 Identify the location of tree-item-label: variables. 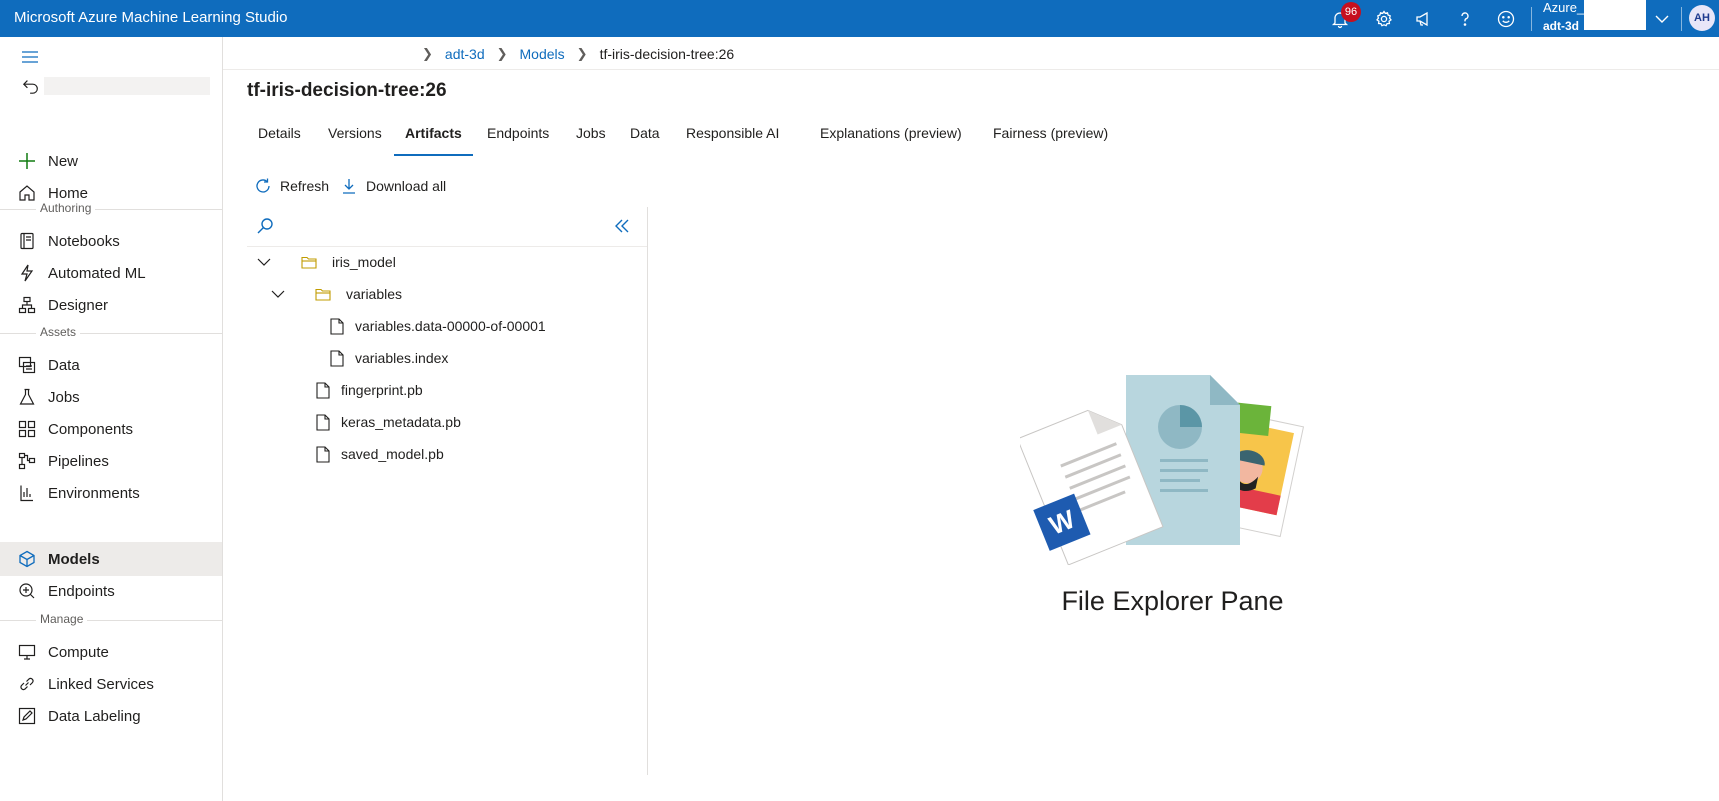
(374, 294).